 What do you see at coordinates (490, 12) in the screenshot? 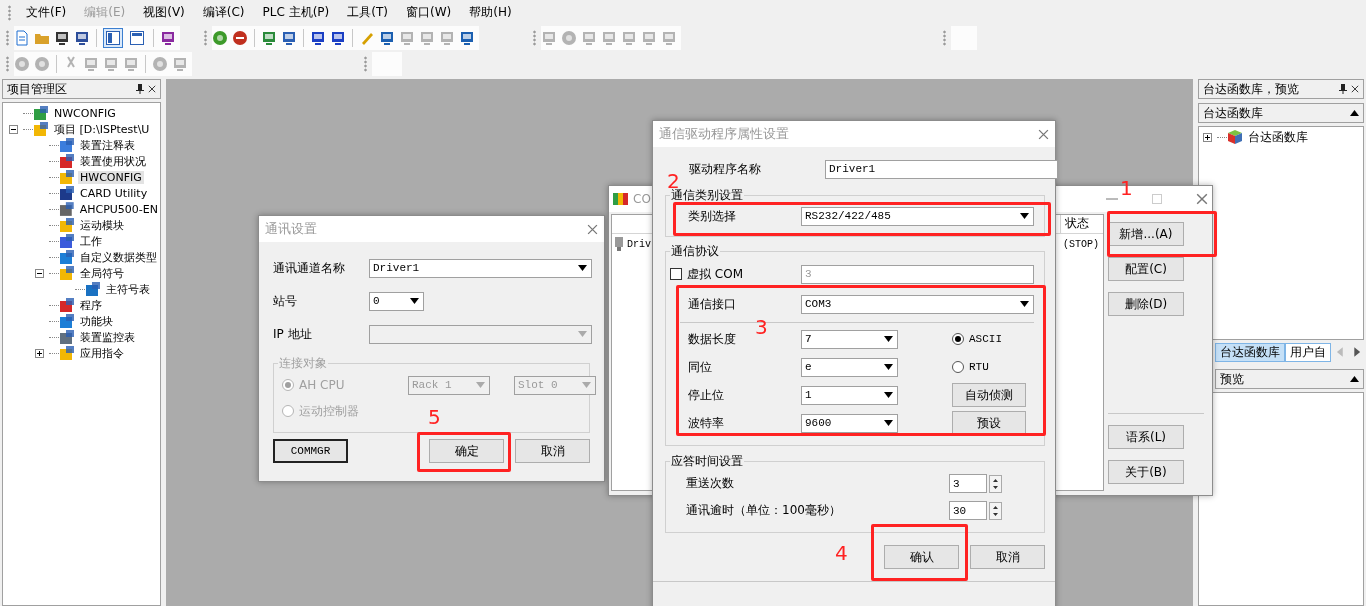
I see `menu-item: 帮助(H)` at bounding box center [490, 12].